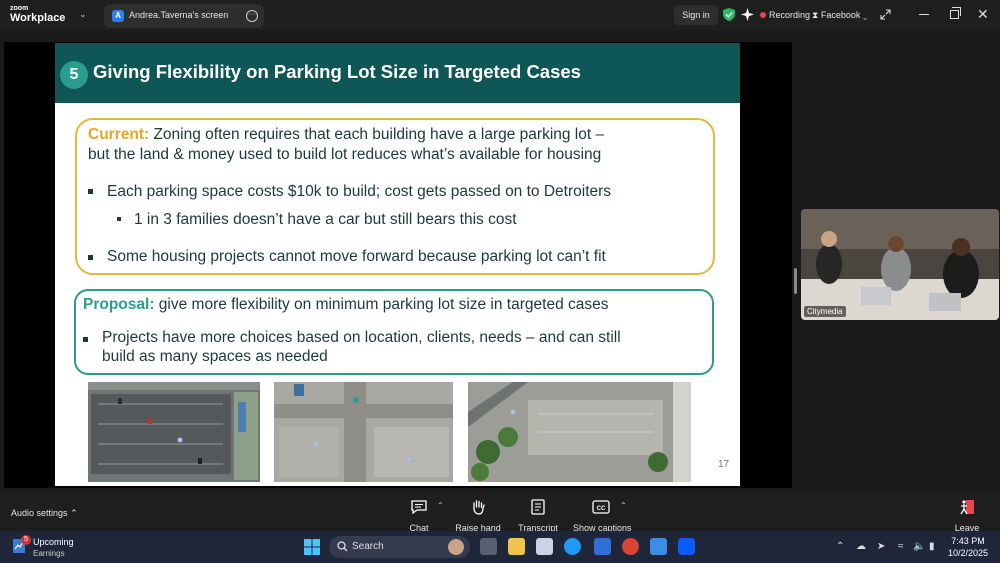  Describe the element at coordinates (456, 547) in the screenshot. I see `search-highlight-icon` at that location.